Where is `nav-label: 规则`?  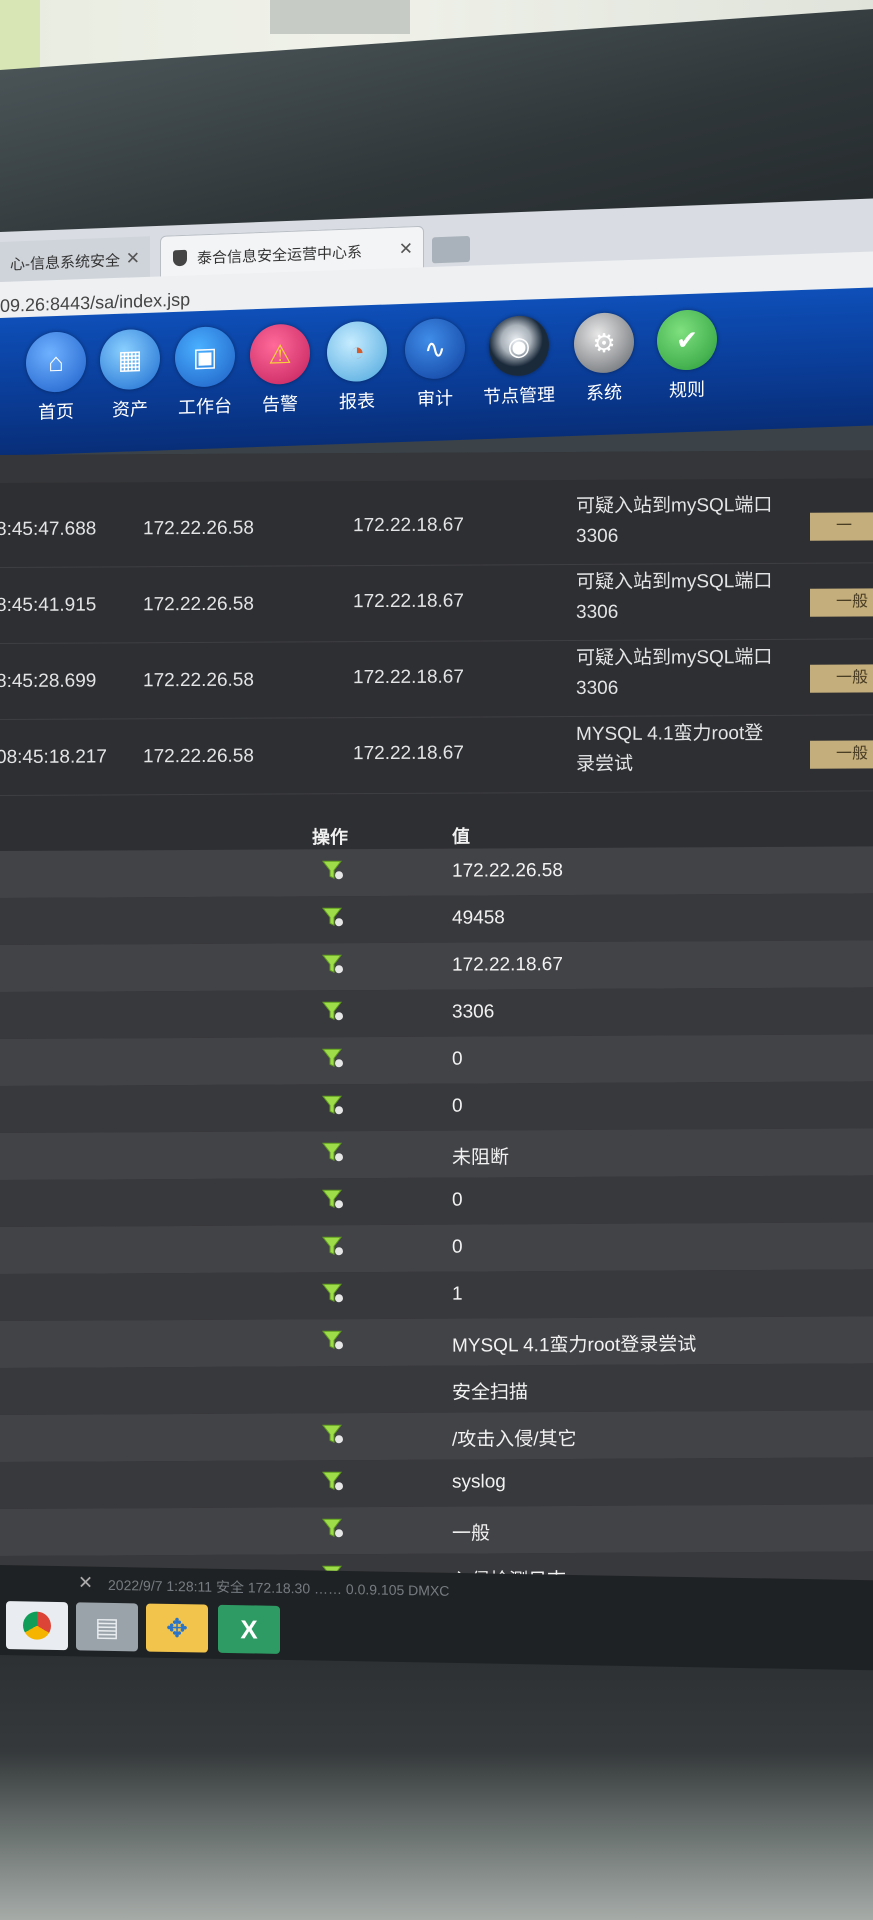
nav-label: 规则 is located at coordinates (687, 390).